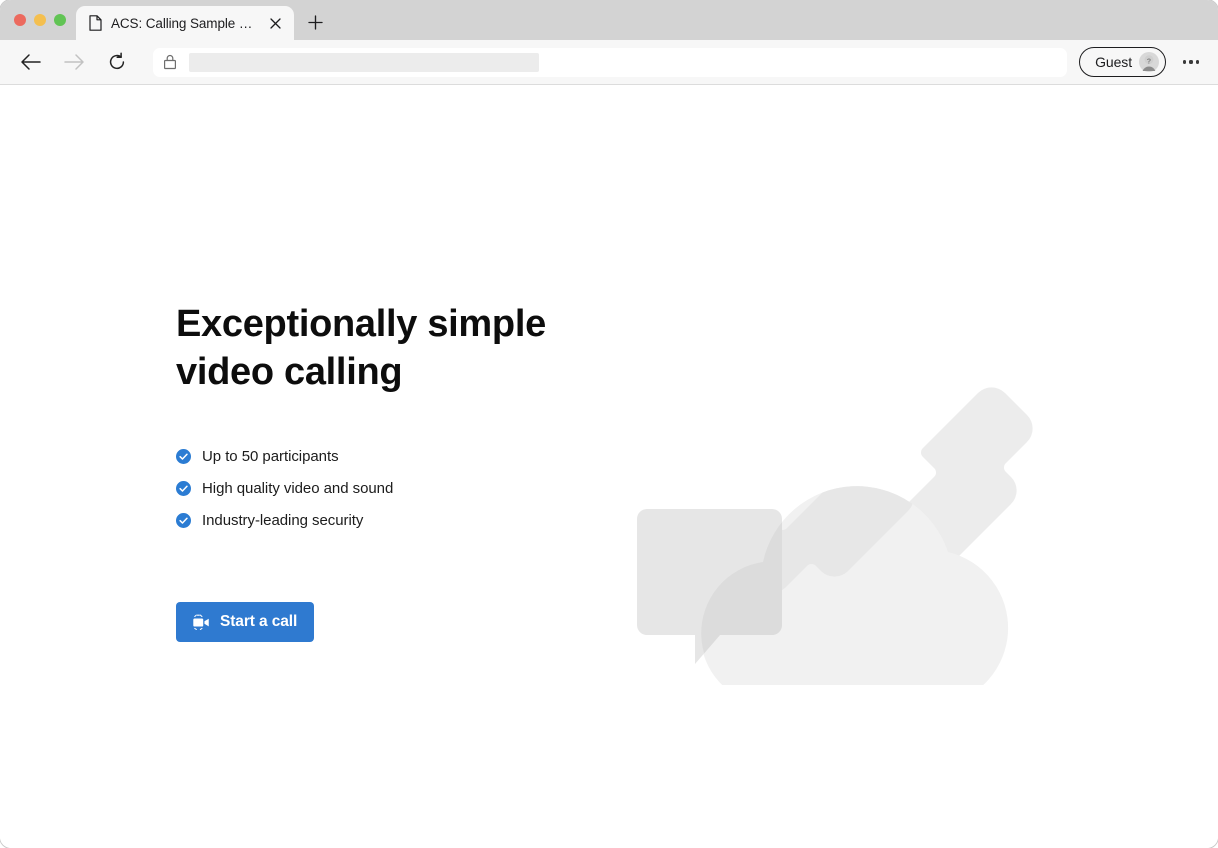  I want to click on lock-icon, so click(170, 62).